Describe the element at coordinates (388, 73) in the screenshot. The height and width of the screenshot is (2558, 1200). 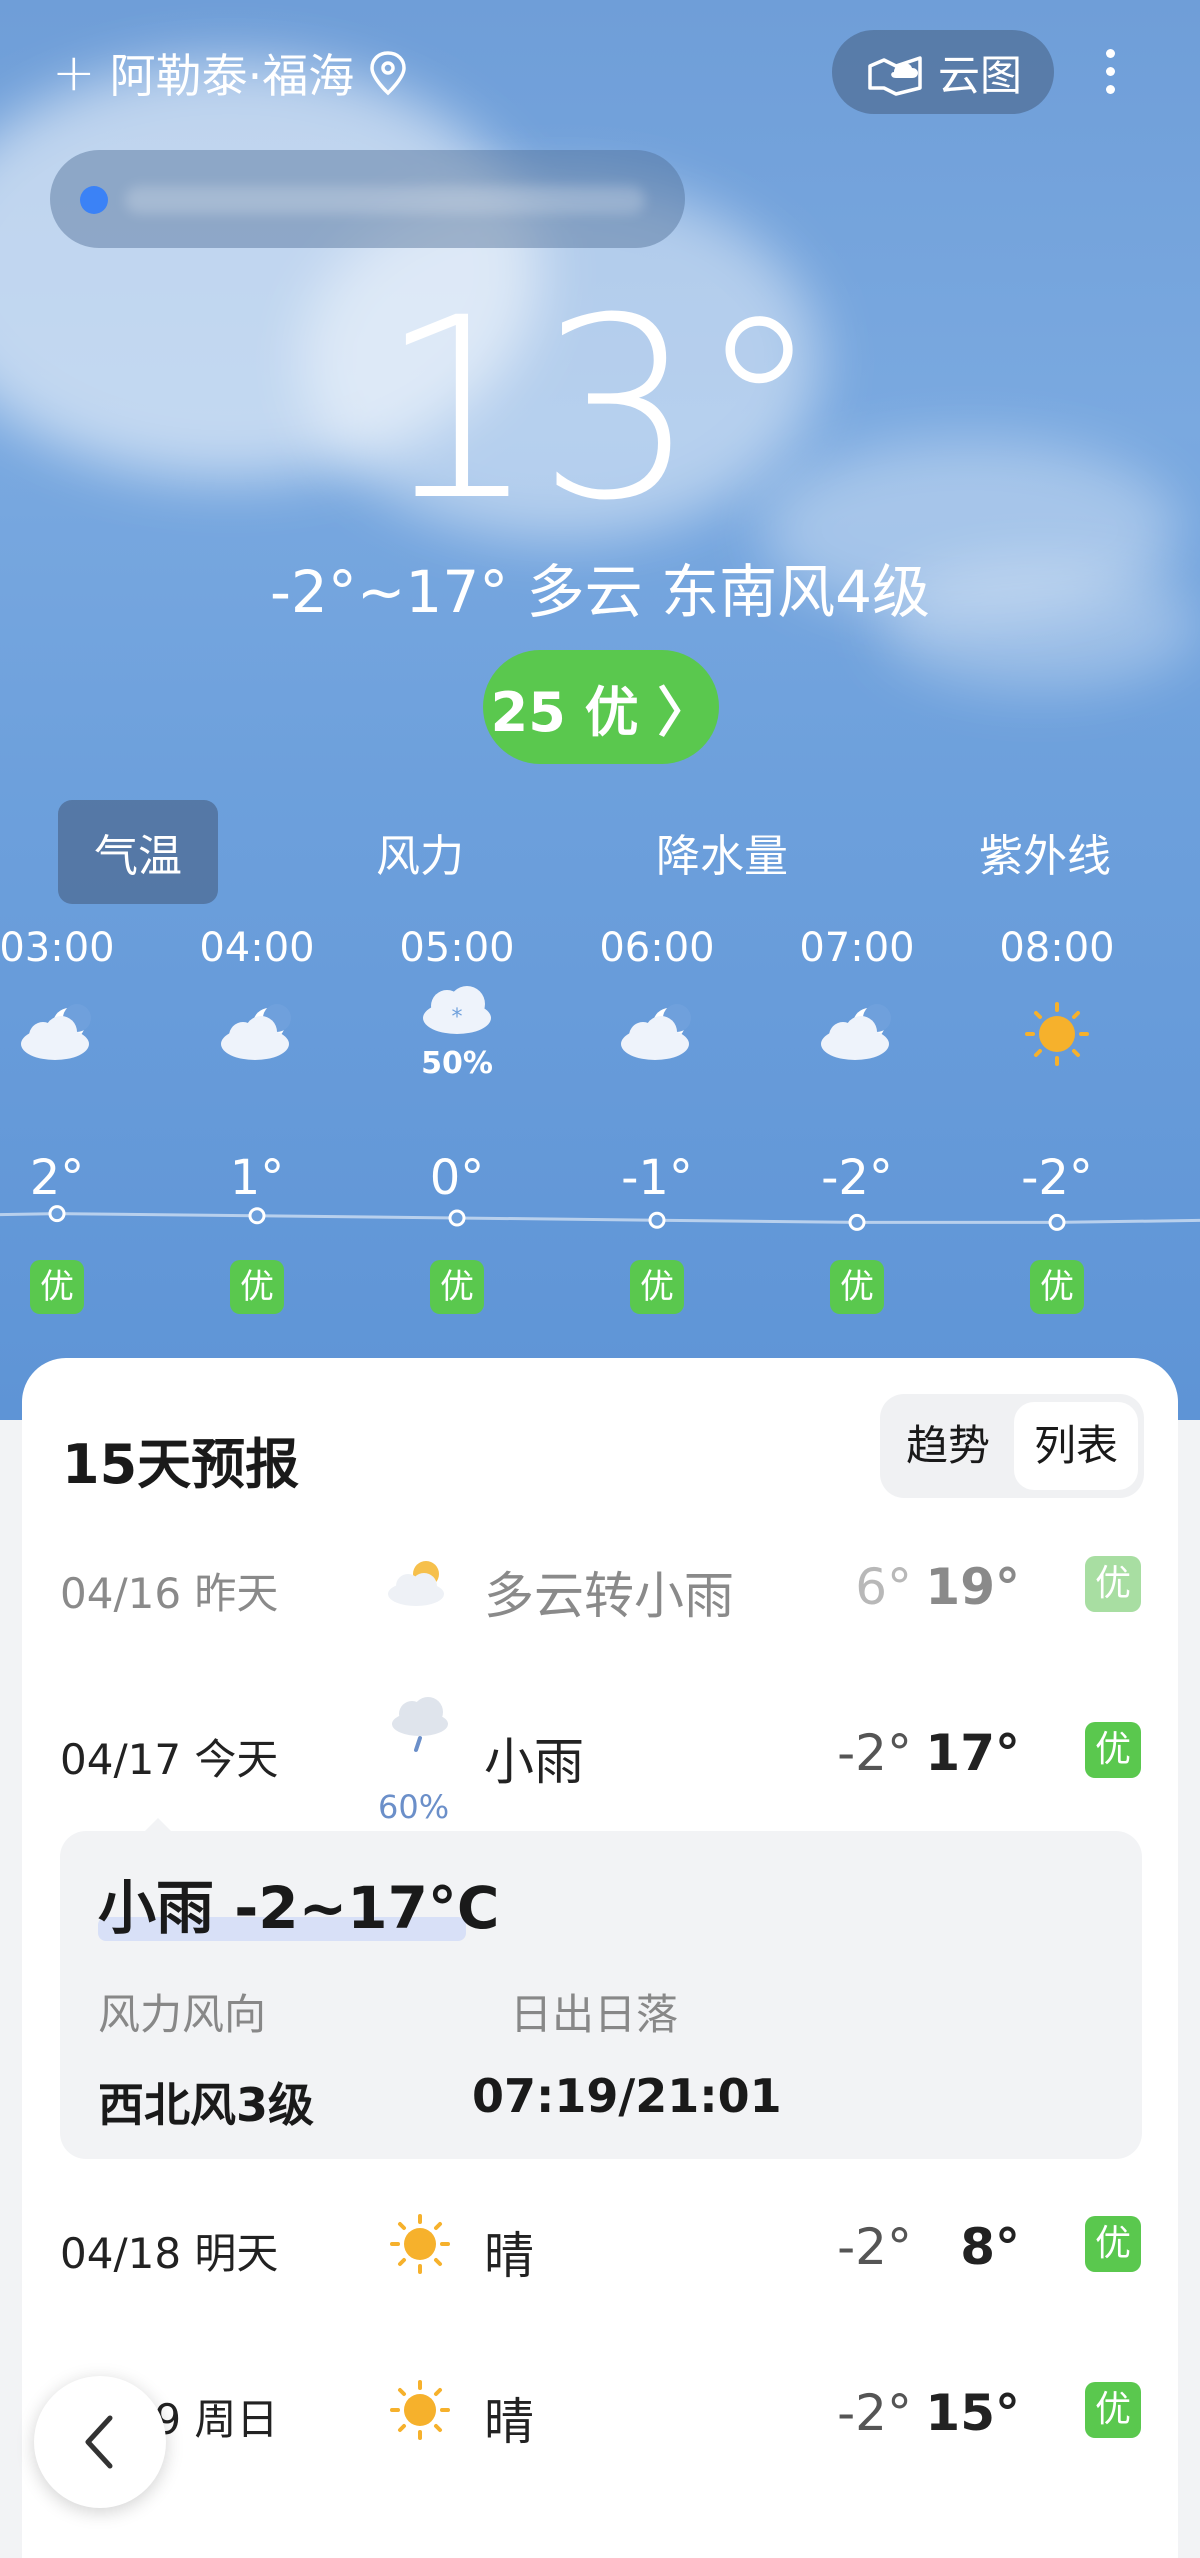
I see `location-pin-icon` at that location.